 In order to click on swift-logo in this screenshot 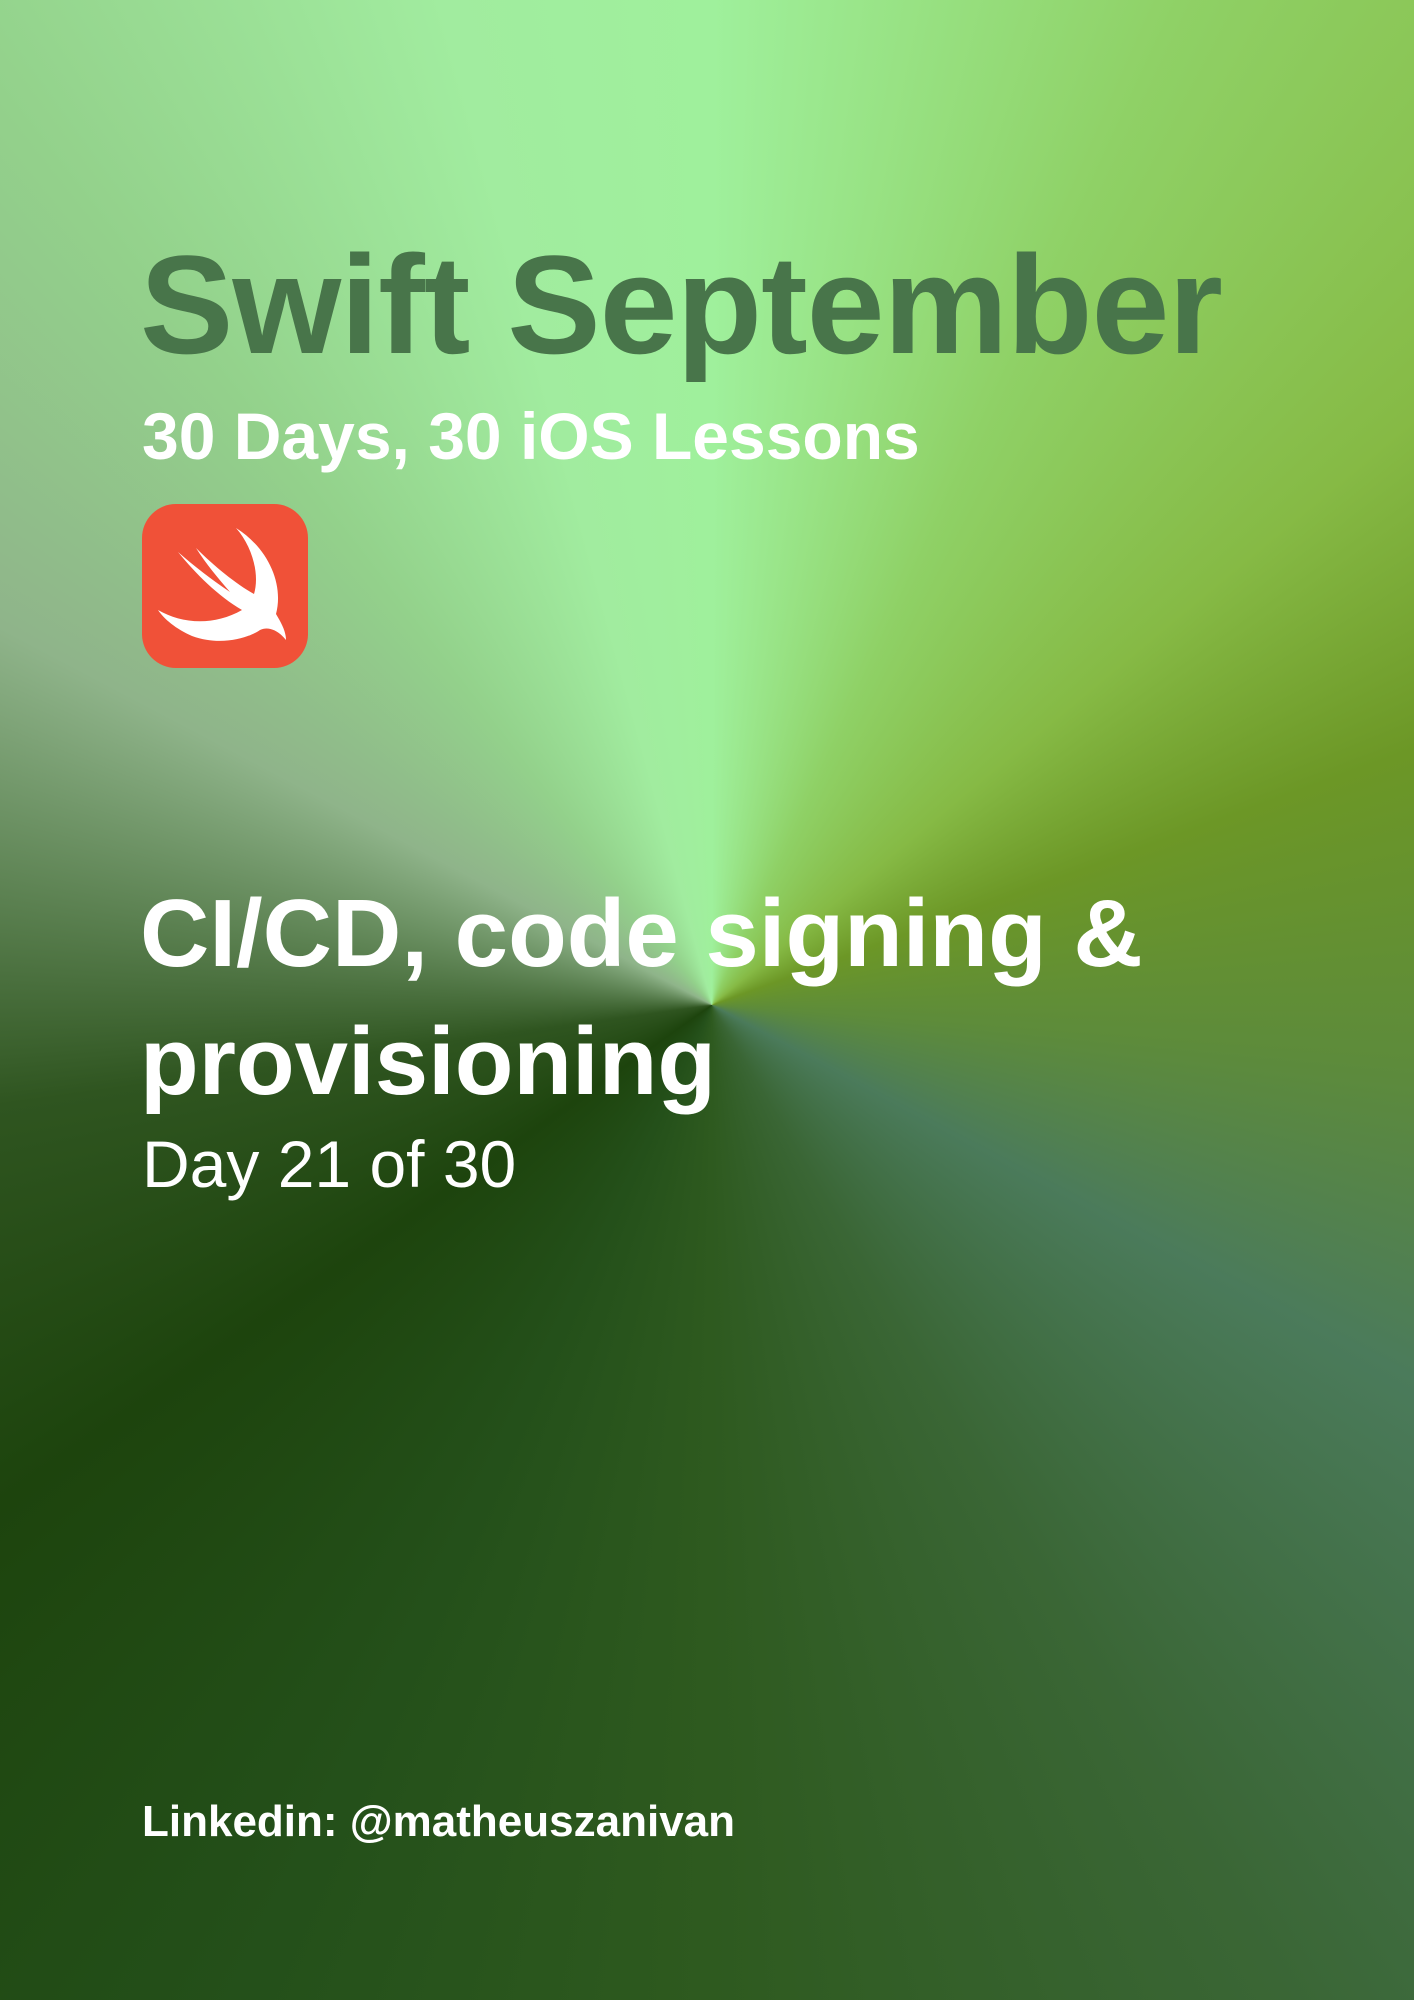, I will do `click(225, 586)`.